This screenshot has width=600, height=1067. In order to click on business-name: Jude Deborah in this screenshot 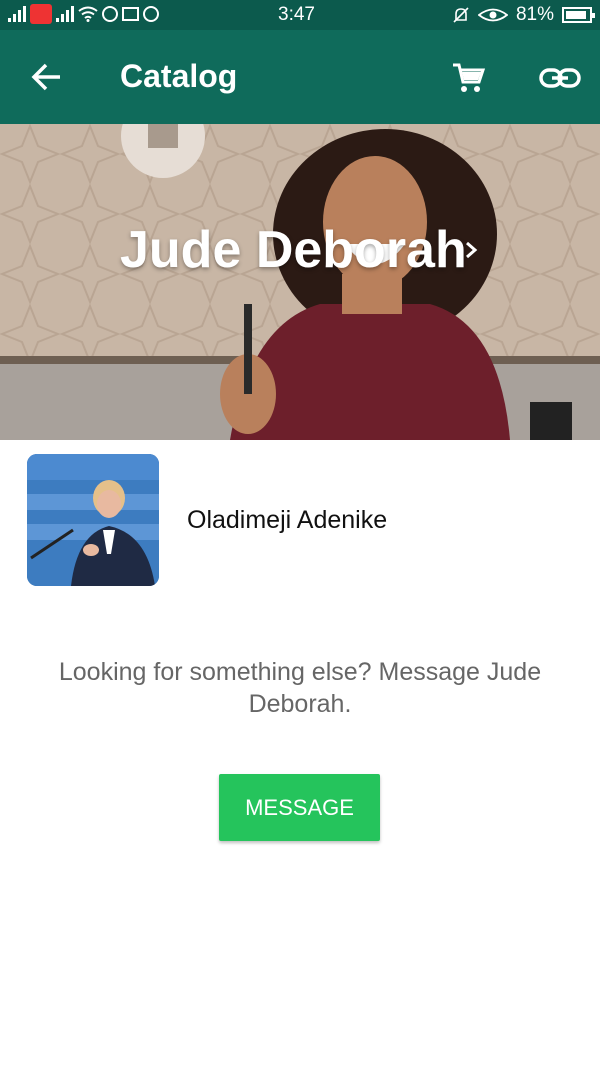, I will do `click(293, 250)`.